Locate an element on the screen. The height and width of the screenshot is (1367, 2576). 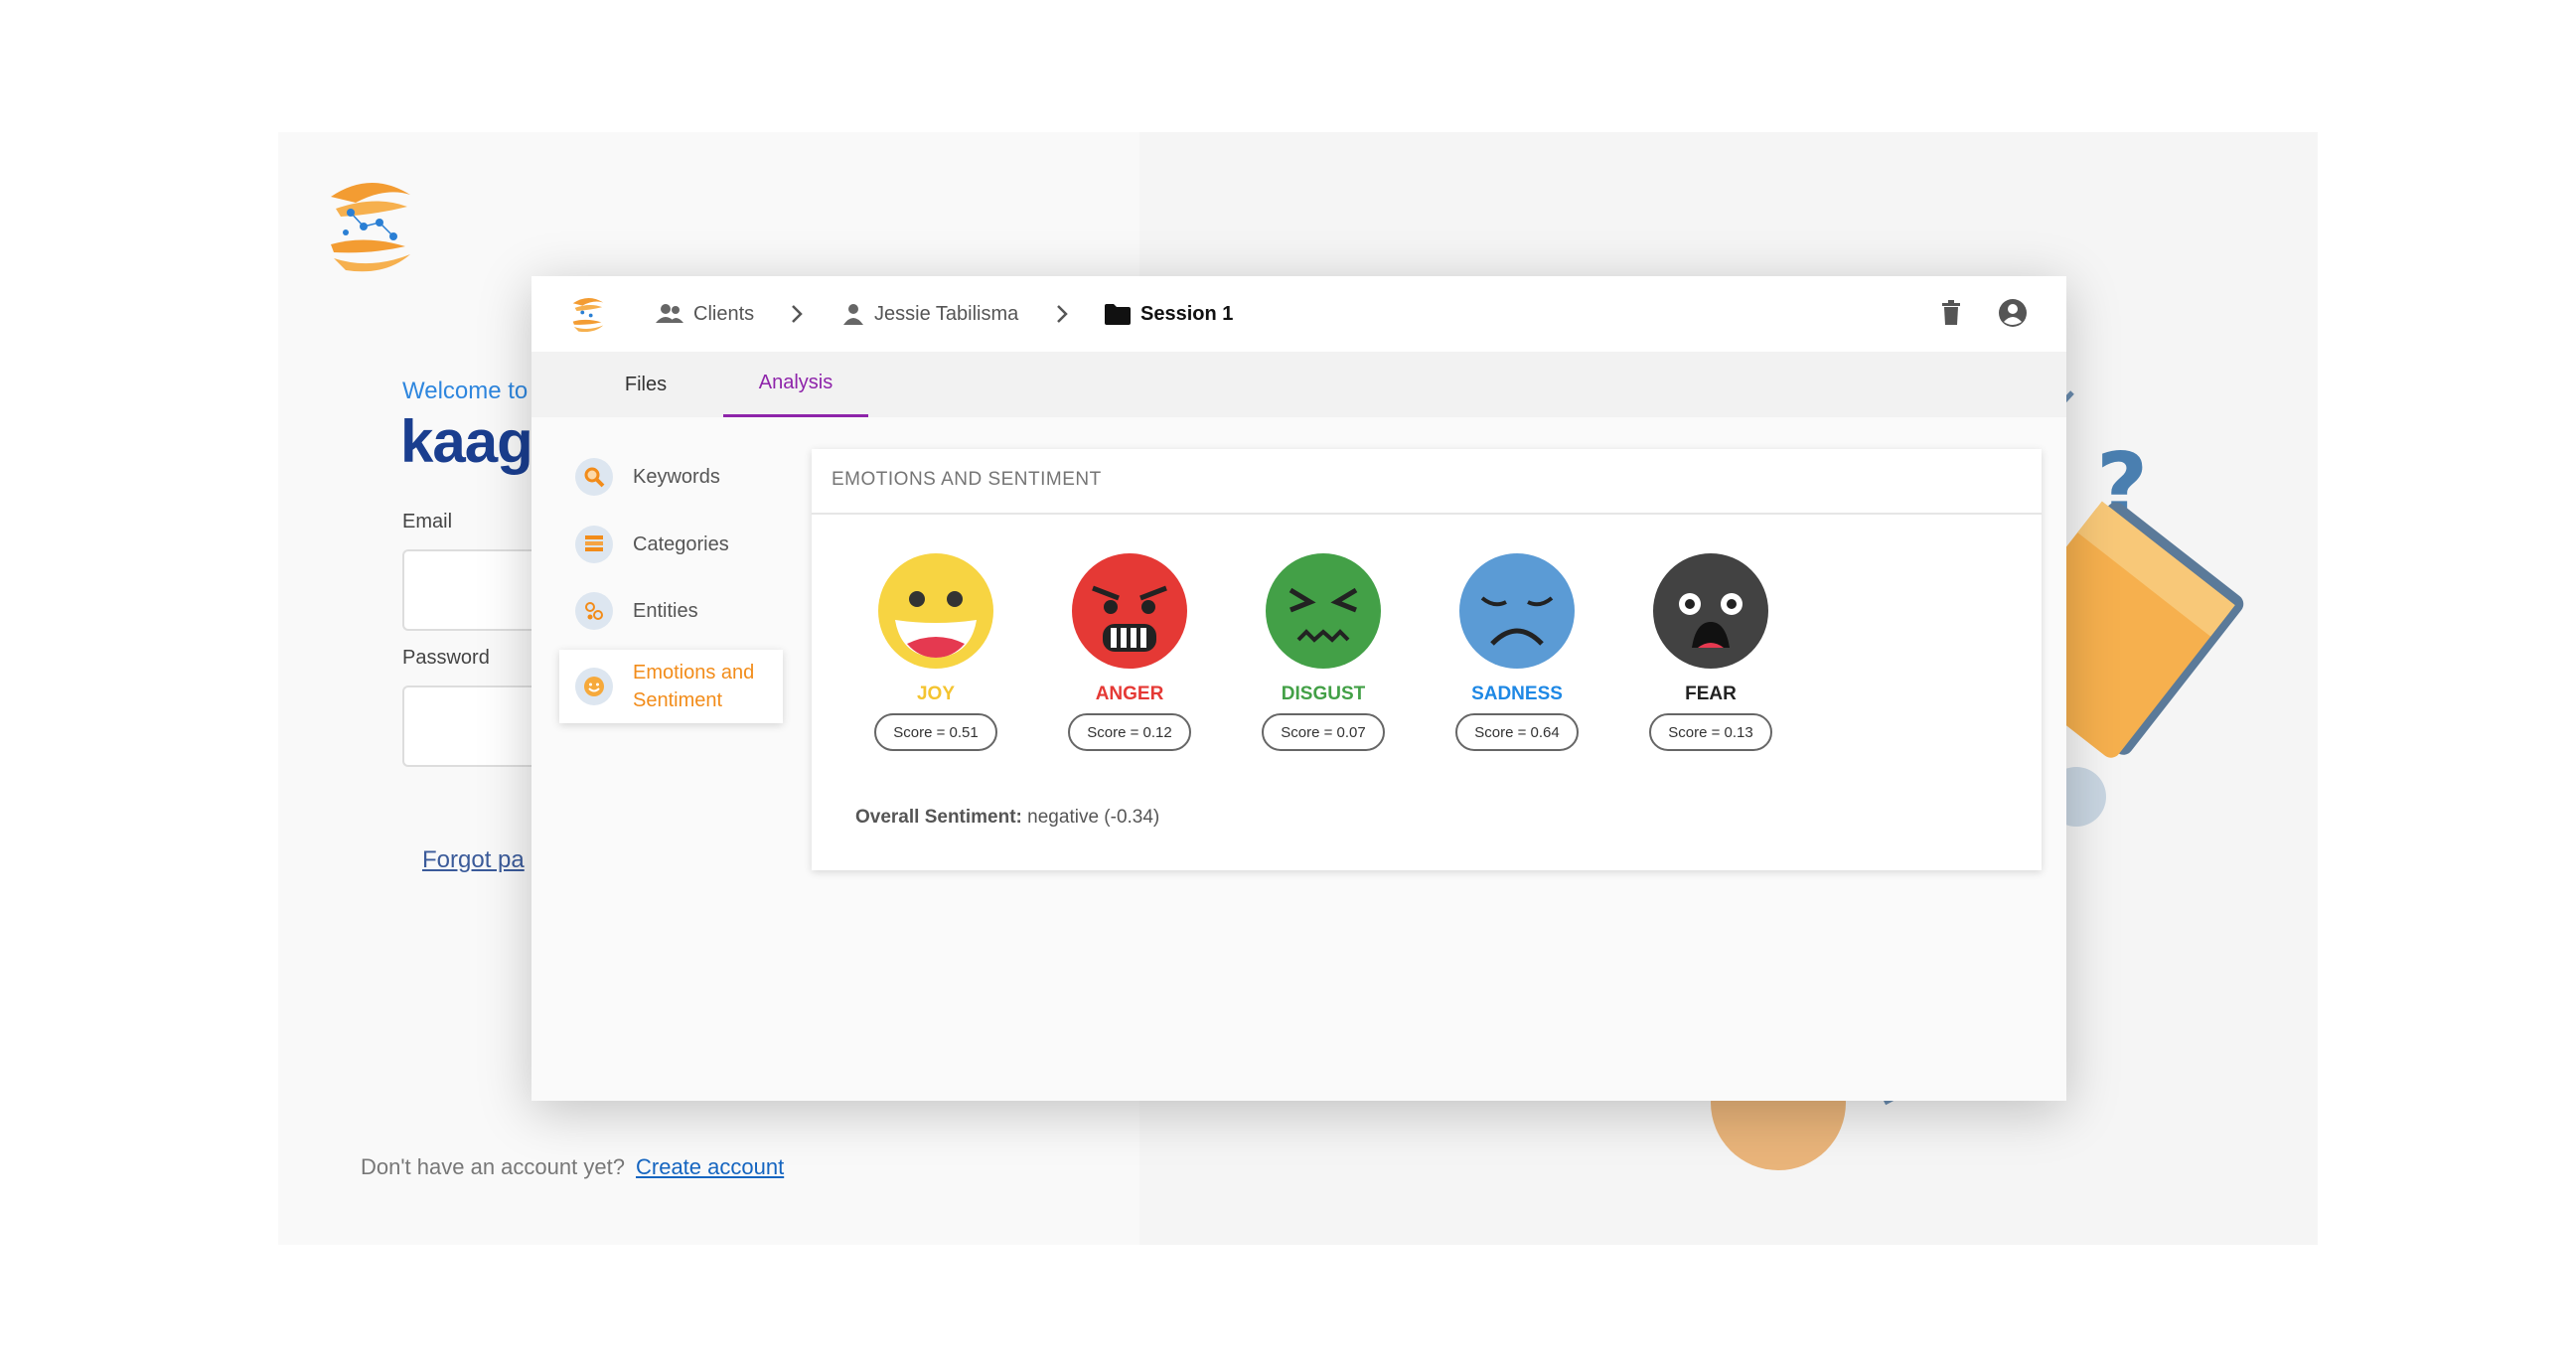
password-field is located at coordinates (472, 726).